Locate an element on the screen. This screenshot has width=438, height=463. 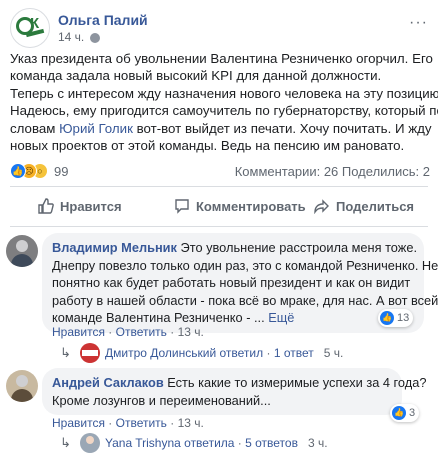
share-arrow-icon is located at coordinates (321, 206).